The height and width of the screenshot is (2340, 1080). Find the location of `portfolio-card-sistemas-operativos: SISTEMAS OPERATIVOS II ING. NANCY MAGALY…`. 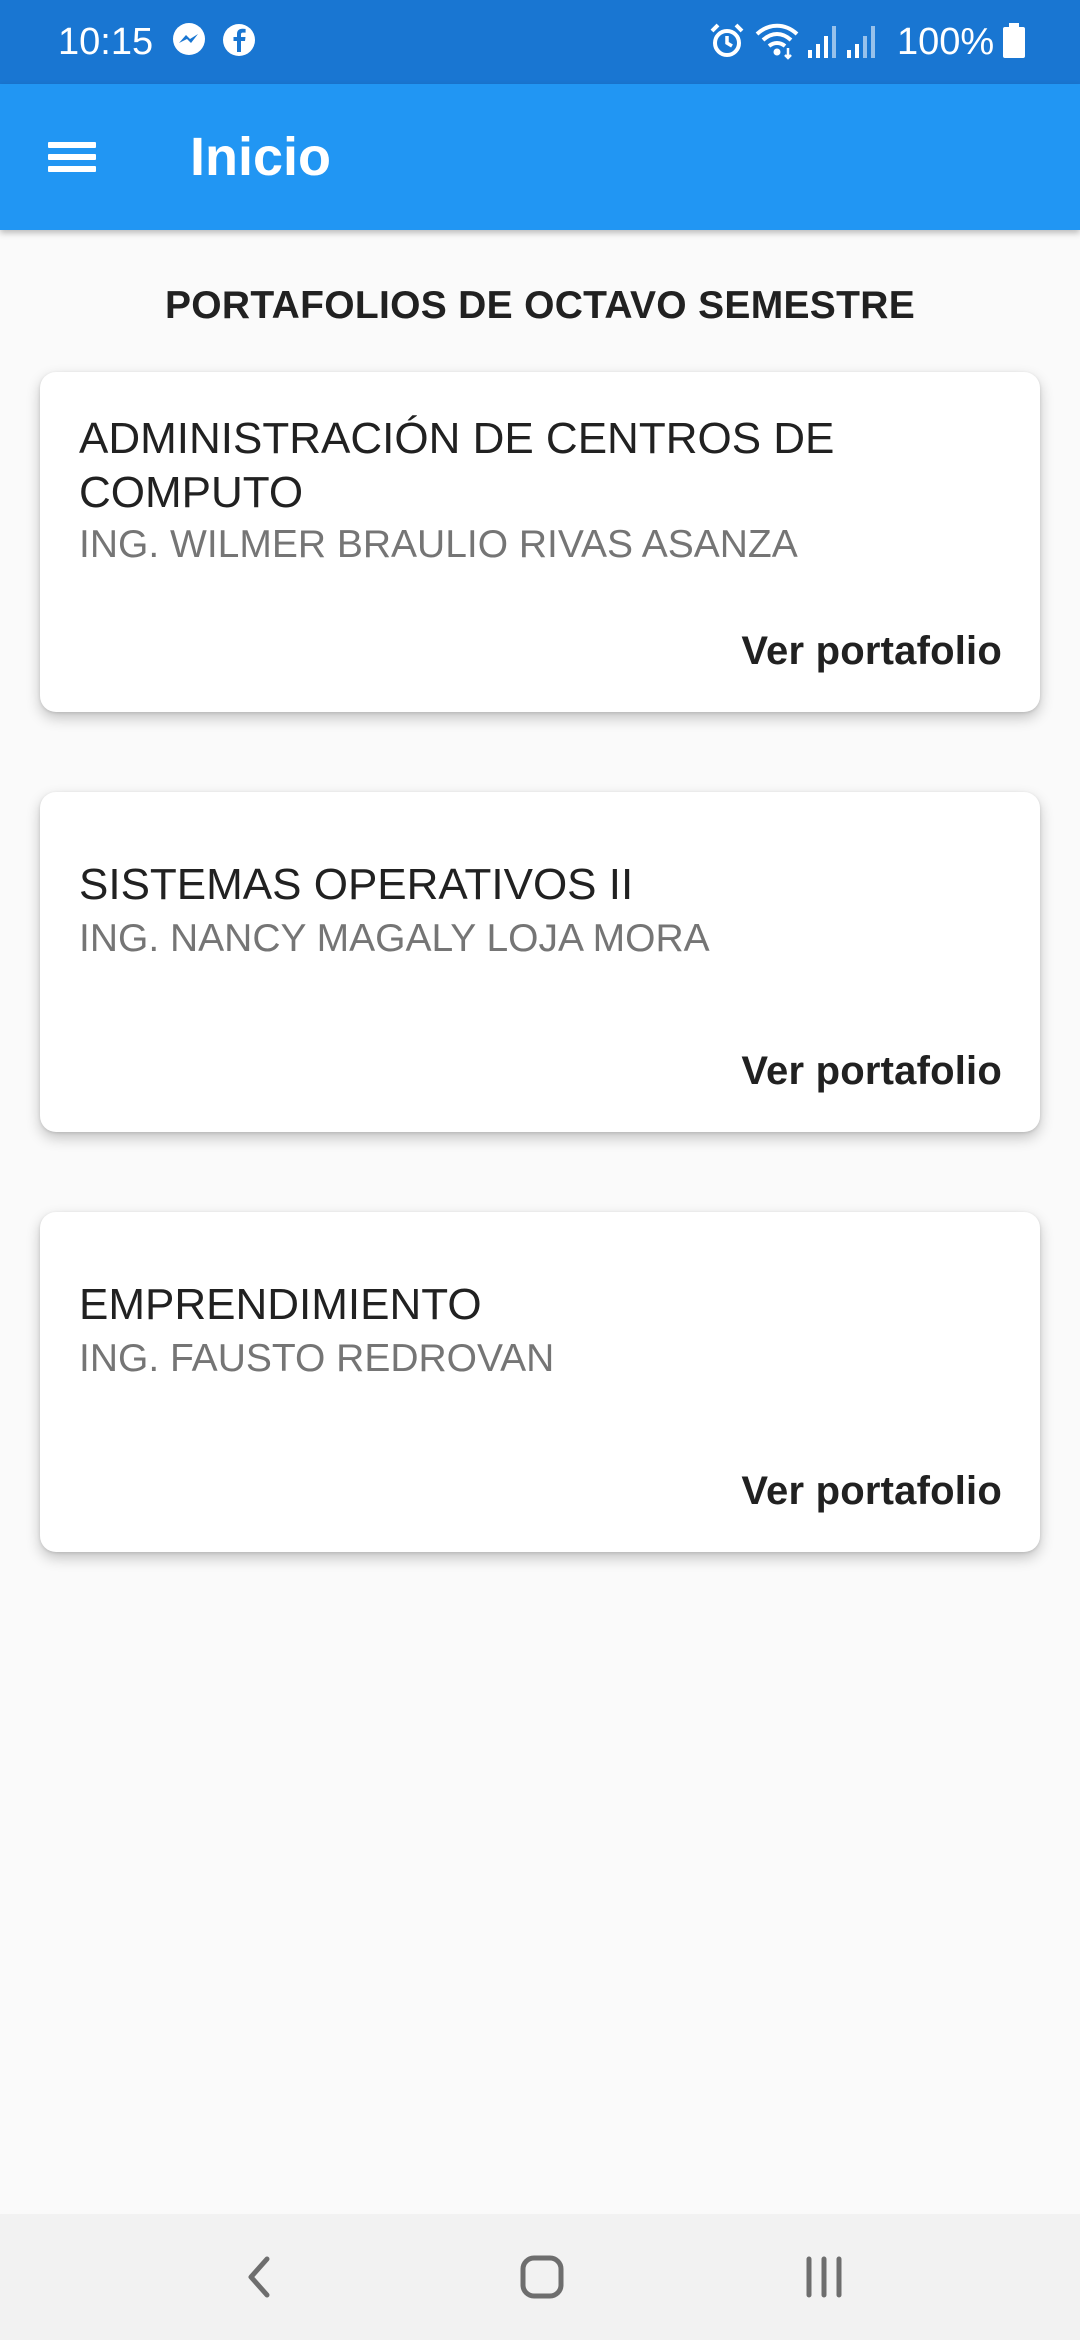

portfolio-card-sistemas-operativos: SISTEMAS OPERATIVOS II ING. NANCY MAGALY… is located at coordinates (540, 962).